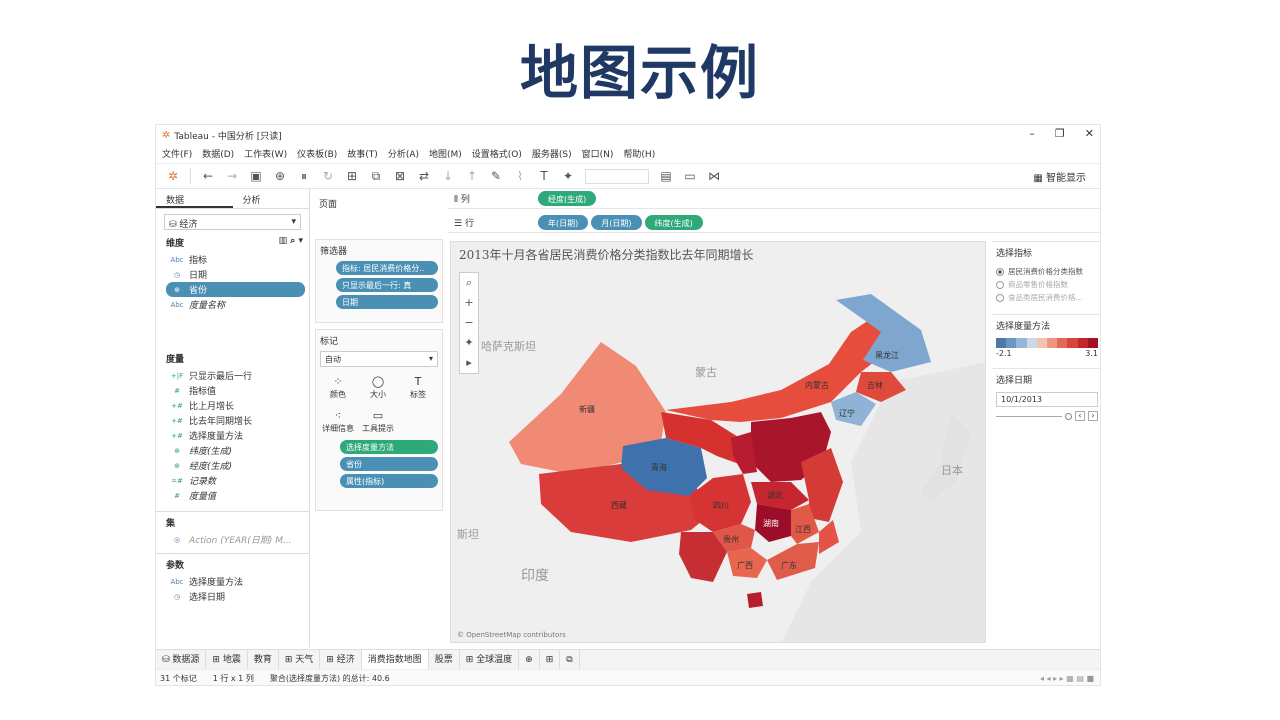 The image size is (1280, 720). Describe the element at coordinates (469, 283) in the screenshot. I see `map-search-icon: ⌕` at that location.